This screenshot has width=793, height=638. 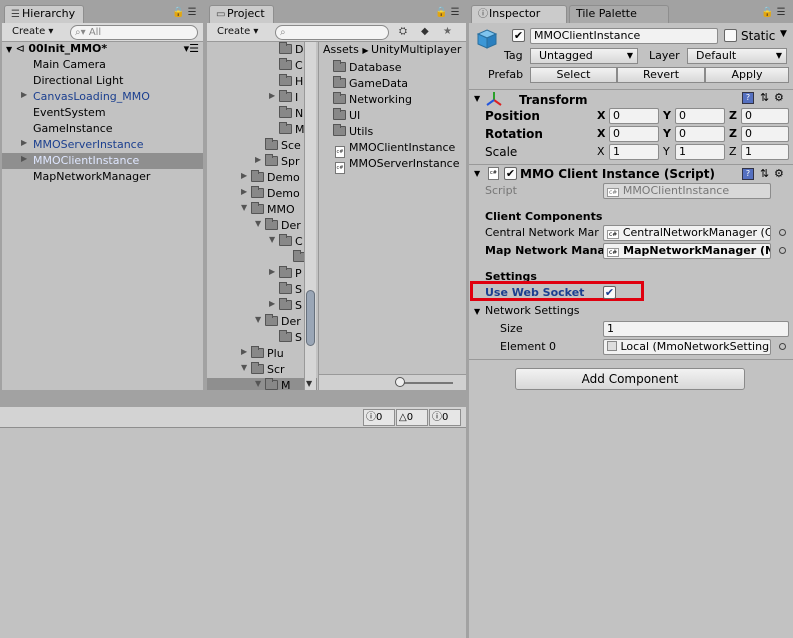 I want to click on filter-by-label-icon: ◆, so click(x=425, y=31).